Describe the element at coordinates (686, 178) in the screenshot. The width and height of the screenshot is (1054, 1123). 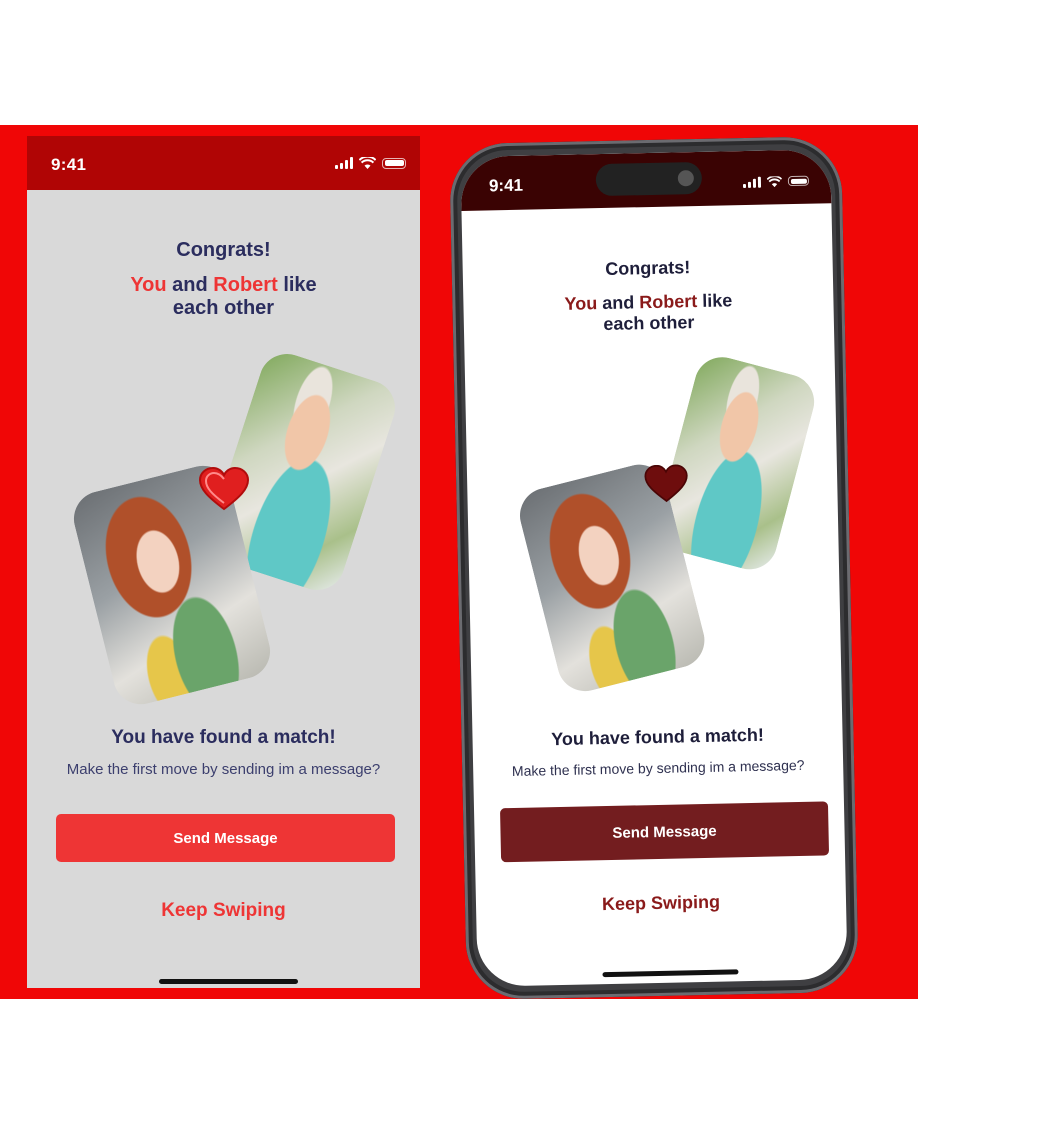
I see `camera-icon` at that location.